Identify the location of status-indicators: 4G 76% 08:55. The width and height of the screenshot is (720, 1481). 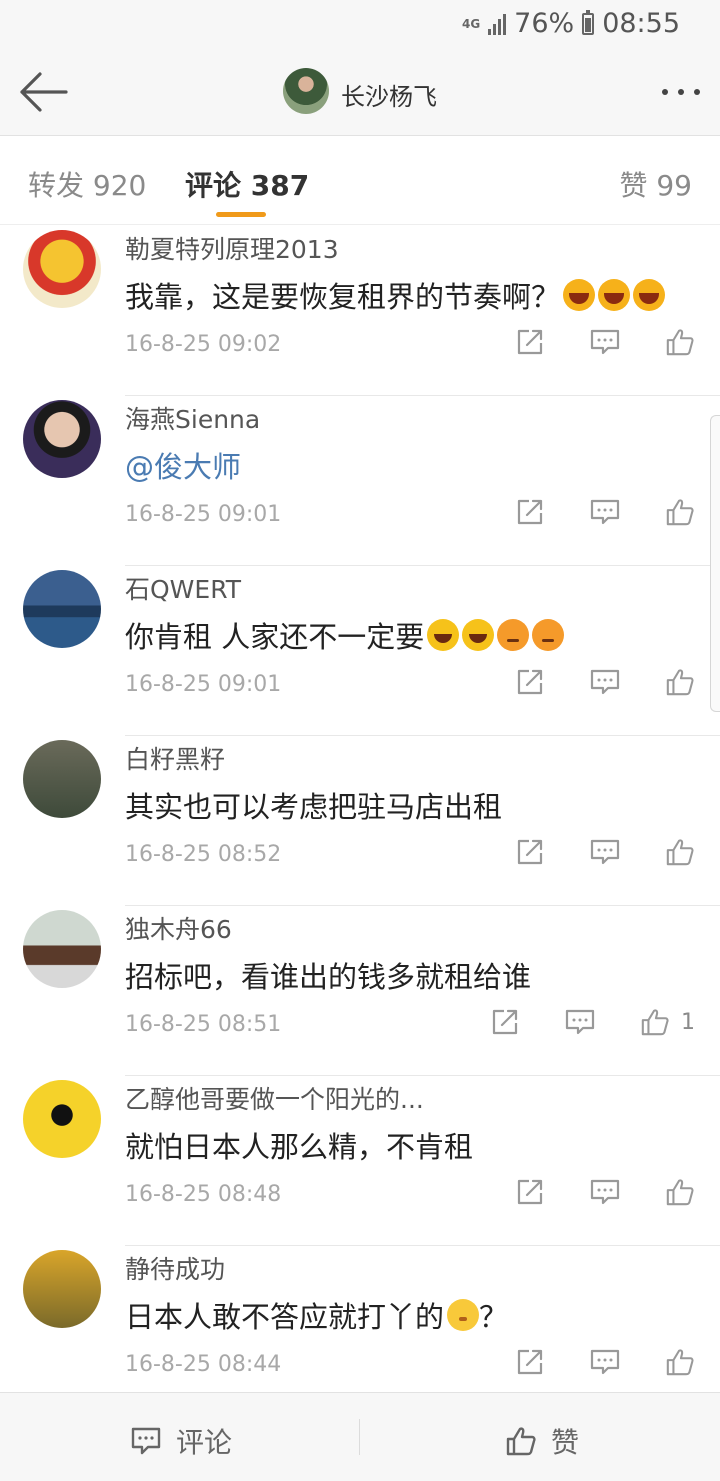
(571, 23).